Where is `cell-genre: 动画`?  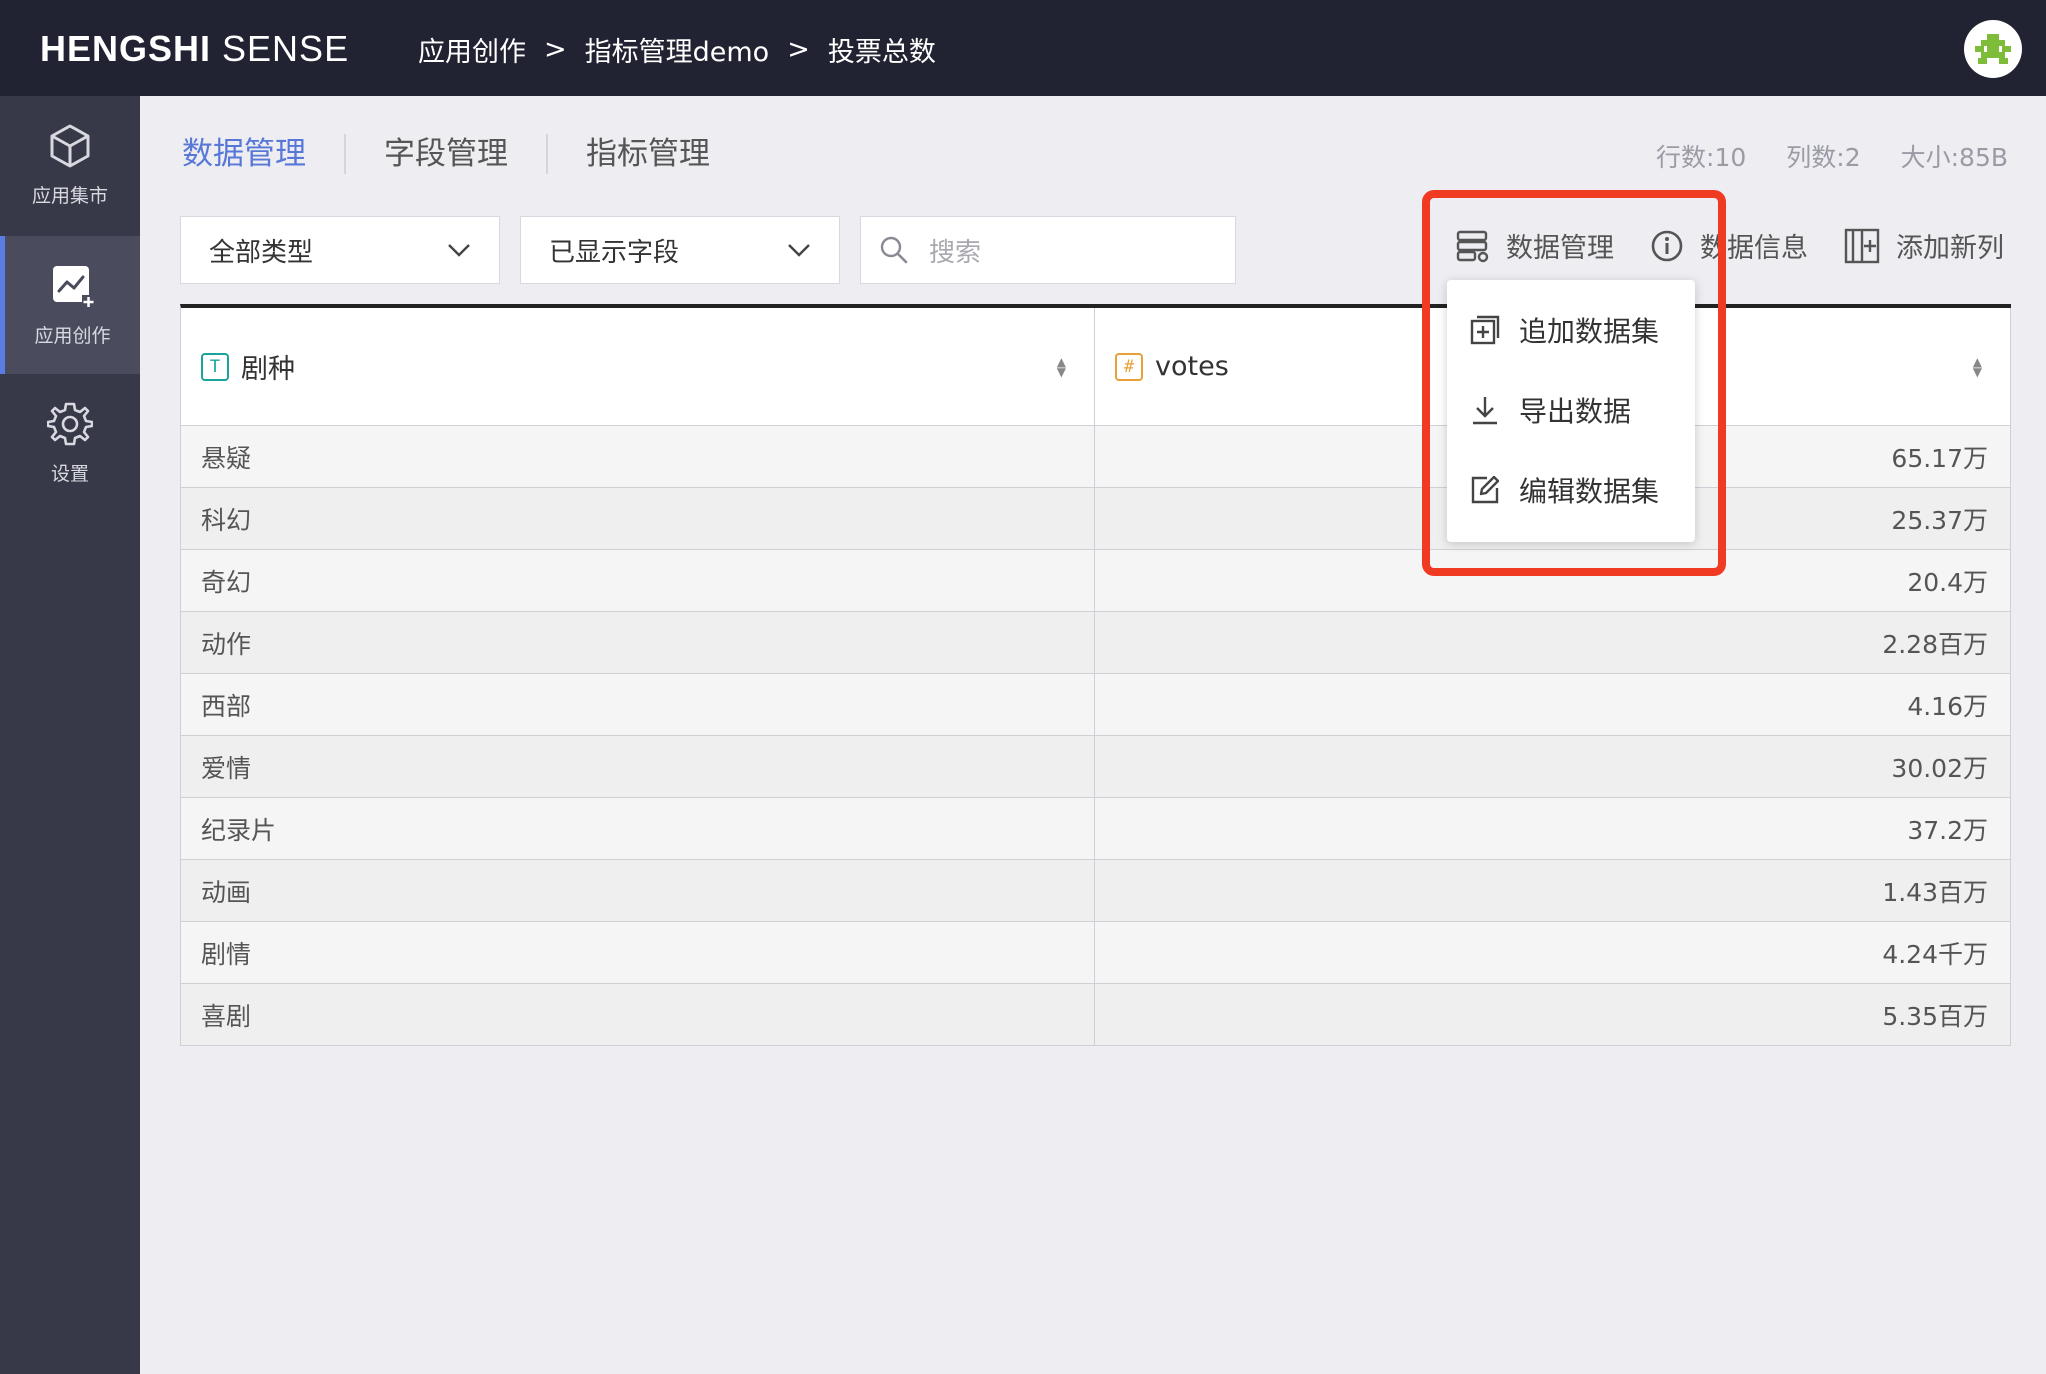 cell-genre: 动画 is located at coordinates (638, 890).